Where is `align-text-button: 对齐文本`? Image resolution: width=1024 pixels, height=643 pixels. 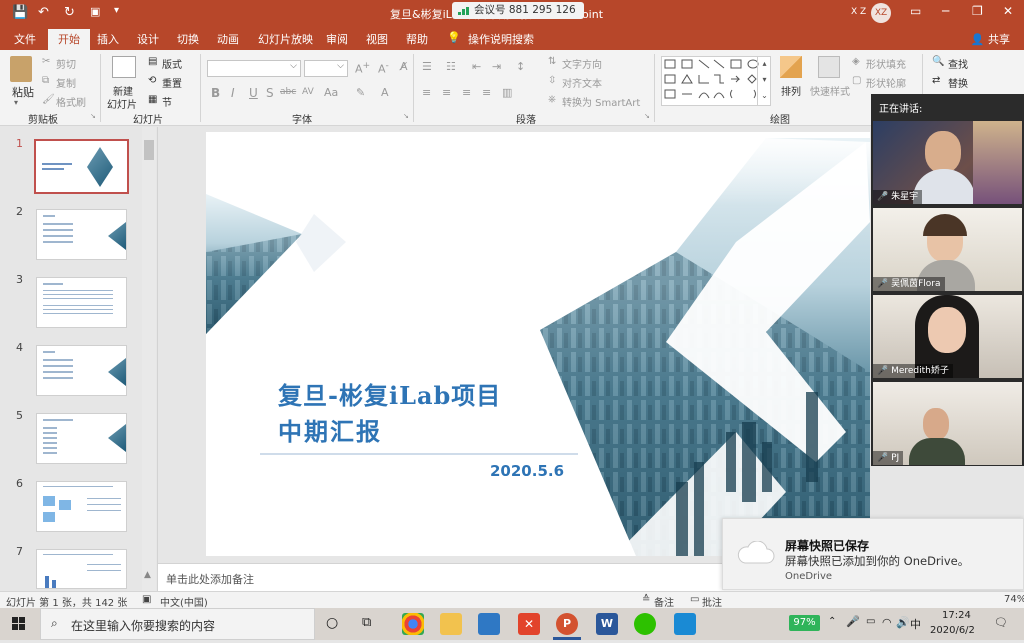 align-text-button: 对齐文本 is located at coordinates (582, 82).